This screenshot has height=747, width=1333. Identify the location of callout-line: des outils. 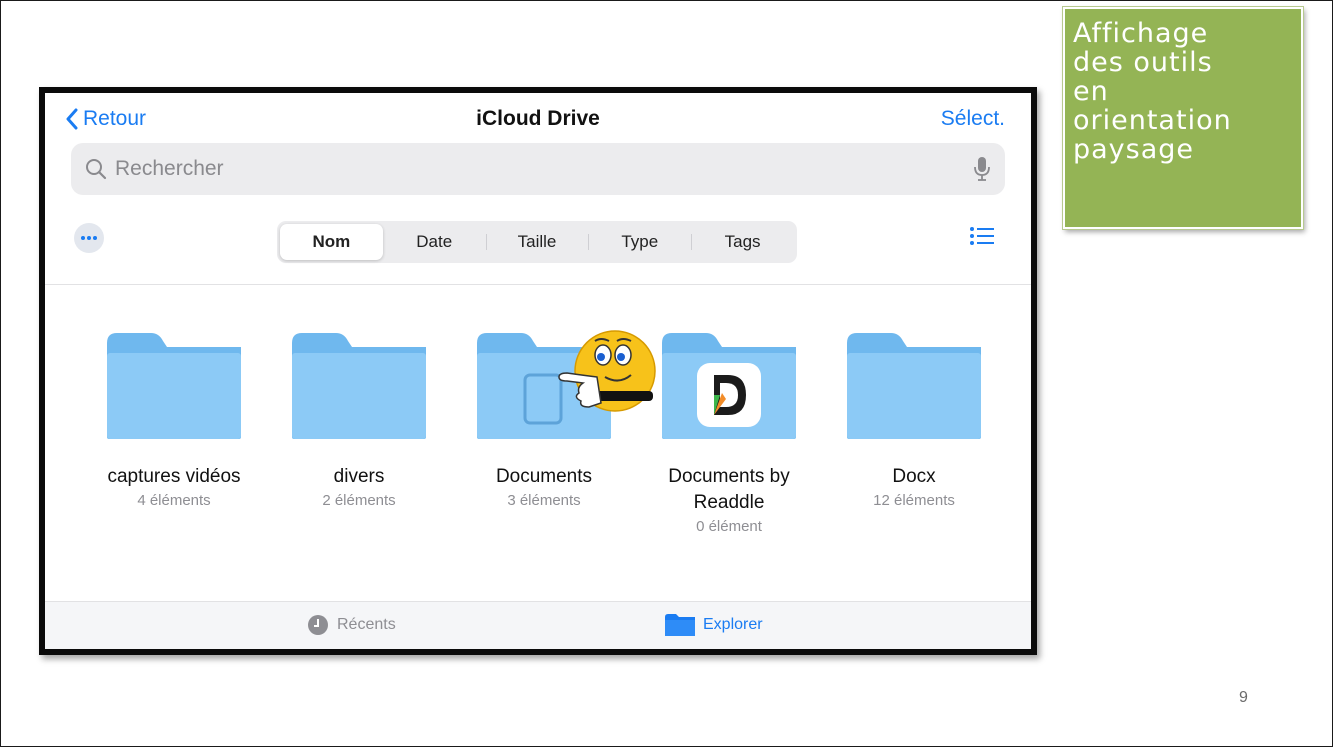
(1143, 62).